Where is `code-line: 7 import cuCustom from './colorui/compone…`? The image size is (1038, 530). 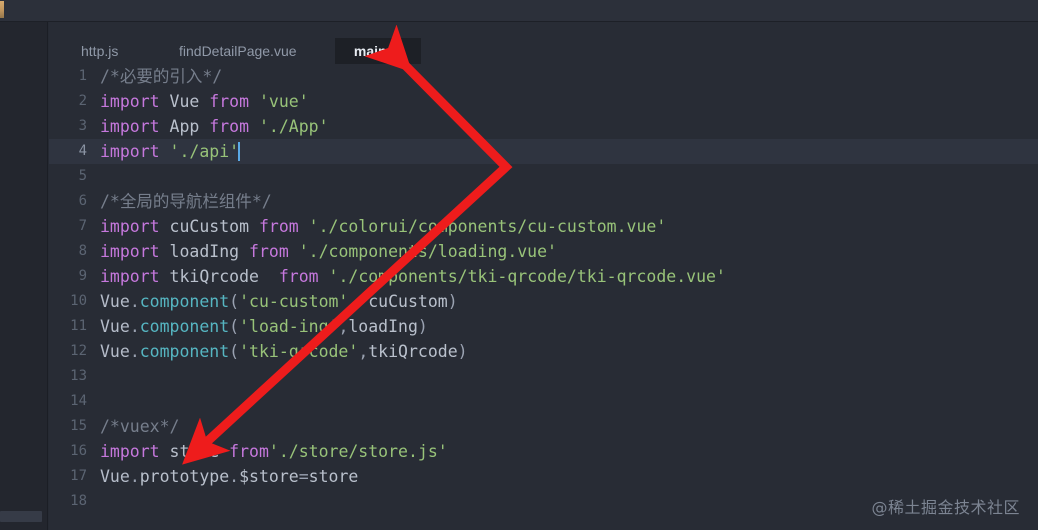 code-line: 7 import cuCustom from './colorui/compone… is located at coordinates (543, 226).